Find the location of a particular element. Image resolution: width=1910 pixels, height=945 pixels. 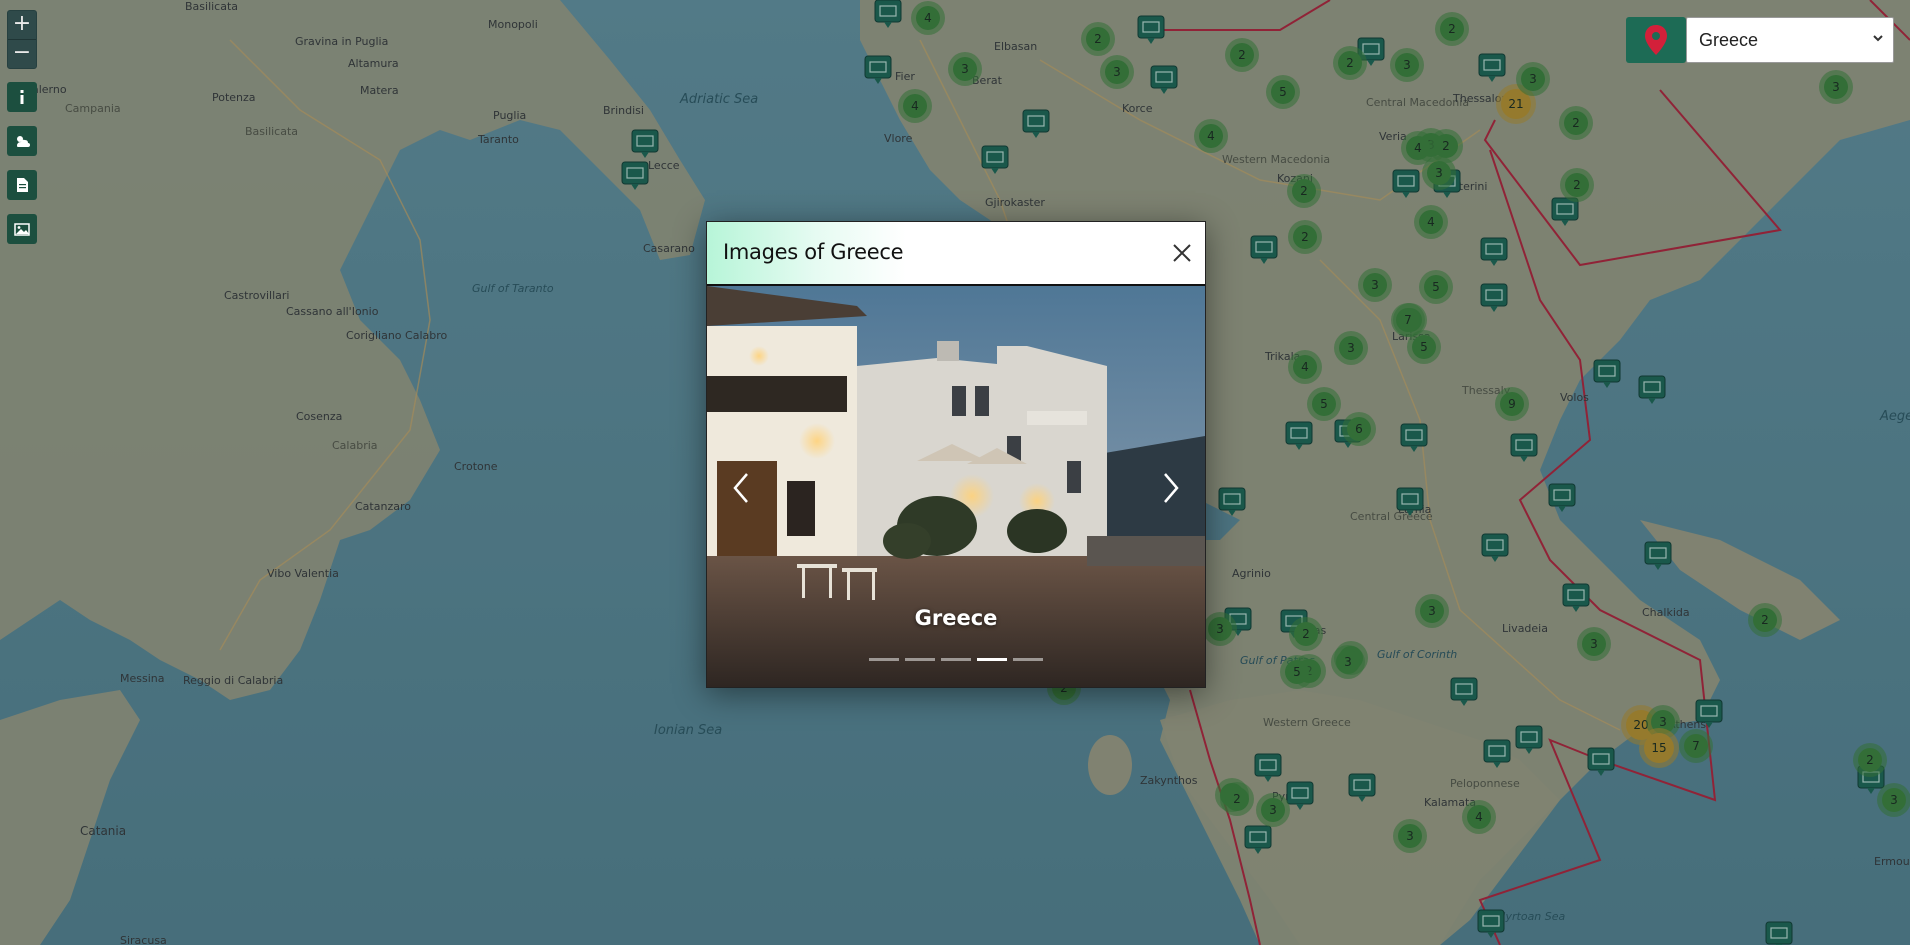

info-button is located at coordinates (22, 97).